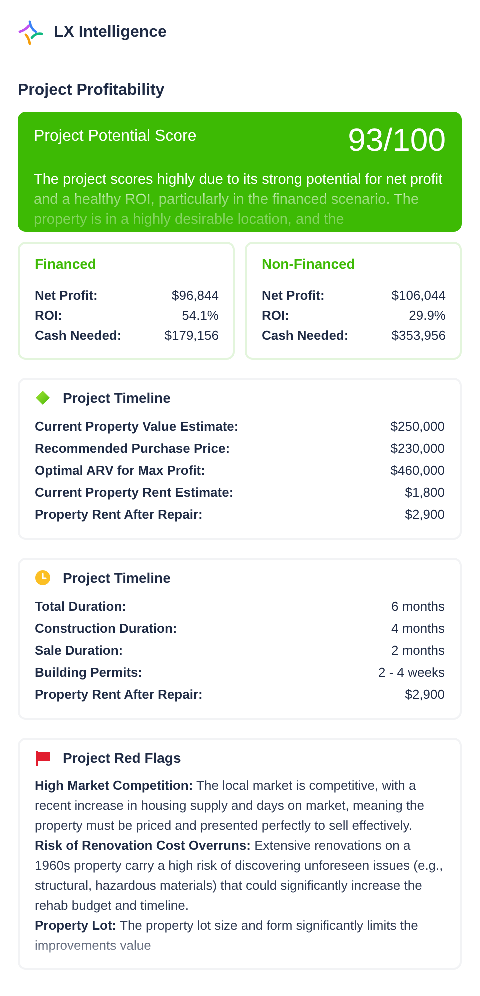 Image resolution: width=480 pixels, height=996 pixels. What do you see at coordinates (80, 607) in the screenshot?
I see `metric-label: Total Duration:` at bounding box center [80, 607].